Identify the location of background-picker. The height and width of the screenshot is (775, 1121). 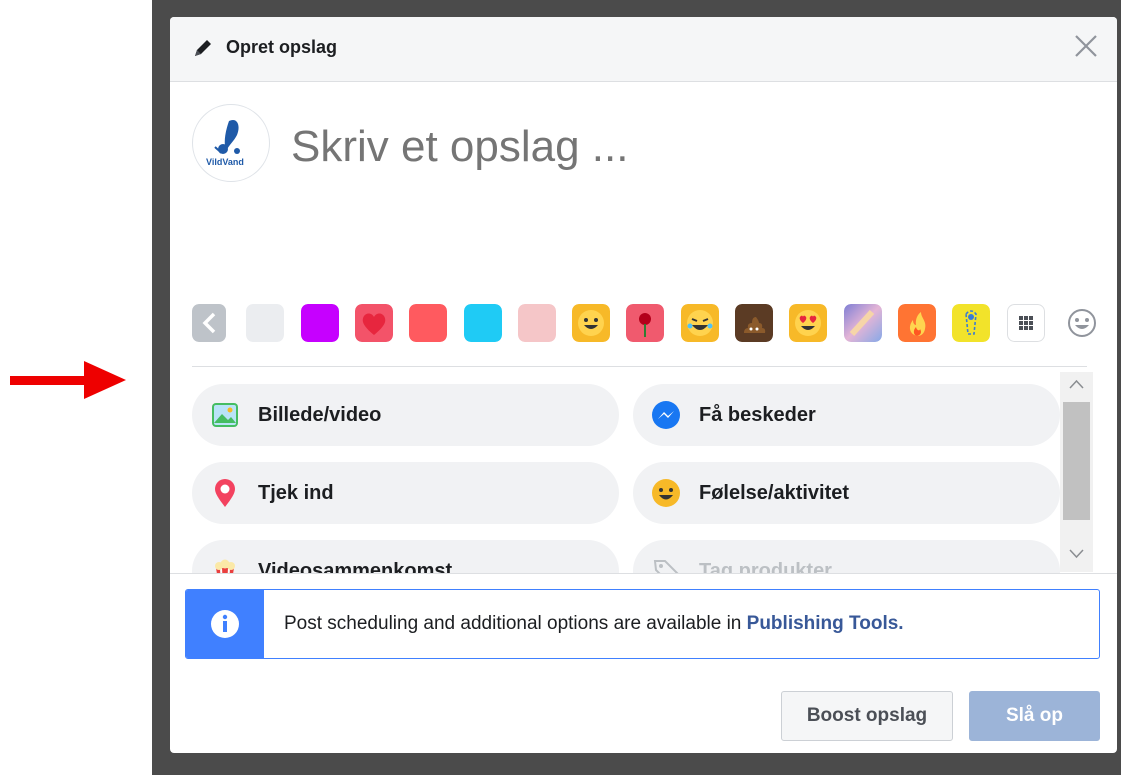
(647, 323).